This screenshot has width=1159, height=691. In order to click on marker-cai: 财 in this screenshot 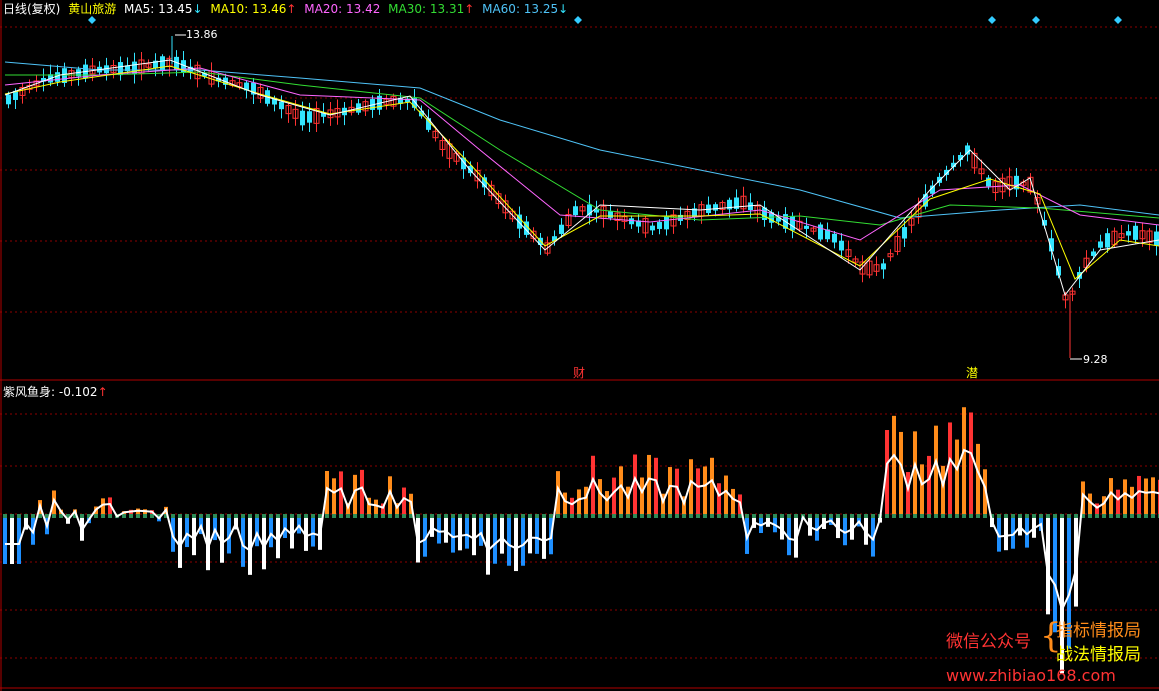, I will do `click(579, 373)`.